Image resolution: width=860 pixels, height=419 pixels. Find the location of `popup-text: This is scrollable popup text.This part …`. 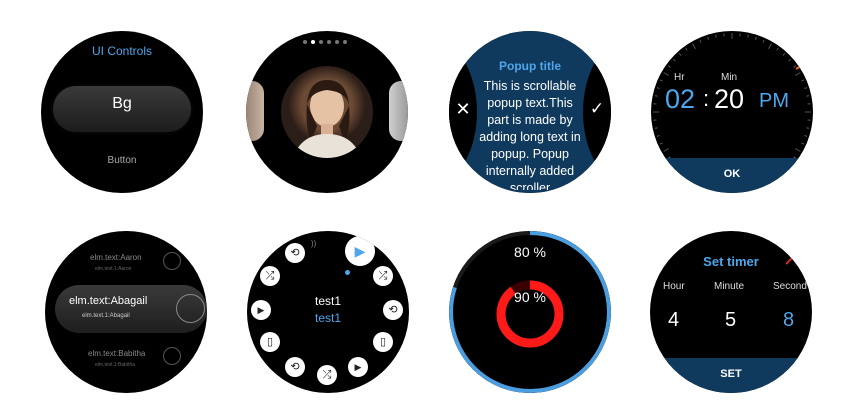

popup-text: This is scrollable popup text.This part … is located at coordinates (530, 134).